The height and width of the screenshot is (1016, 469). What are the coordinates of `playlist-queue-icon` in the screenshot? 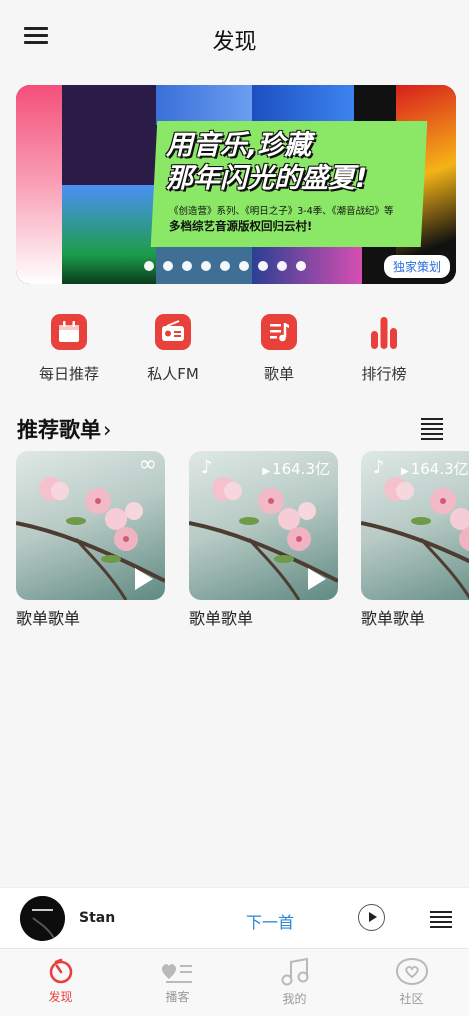 It's located at (441, 919).